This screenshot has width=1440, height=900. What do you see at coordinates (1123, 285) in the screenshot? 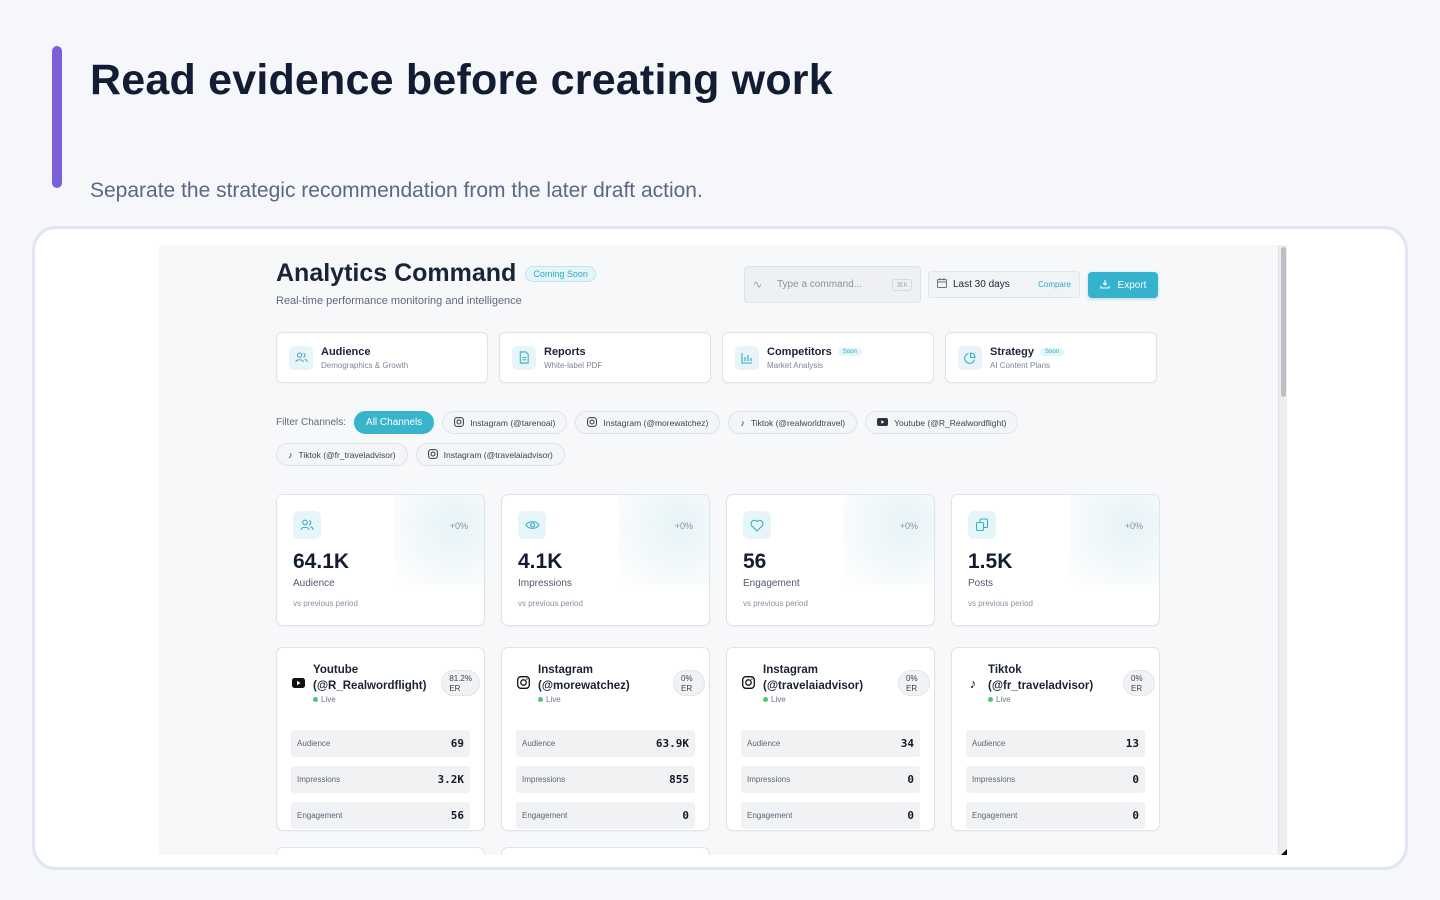
I see `export-button: Export` at bounding box center [1123, 285].